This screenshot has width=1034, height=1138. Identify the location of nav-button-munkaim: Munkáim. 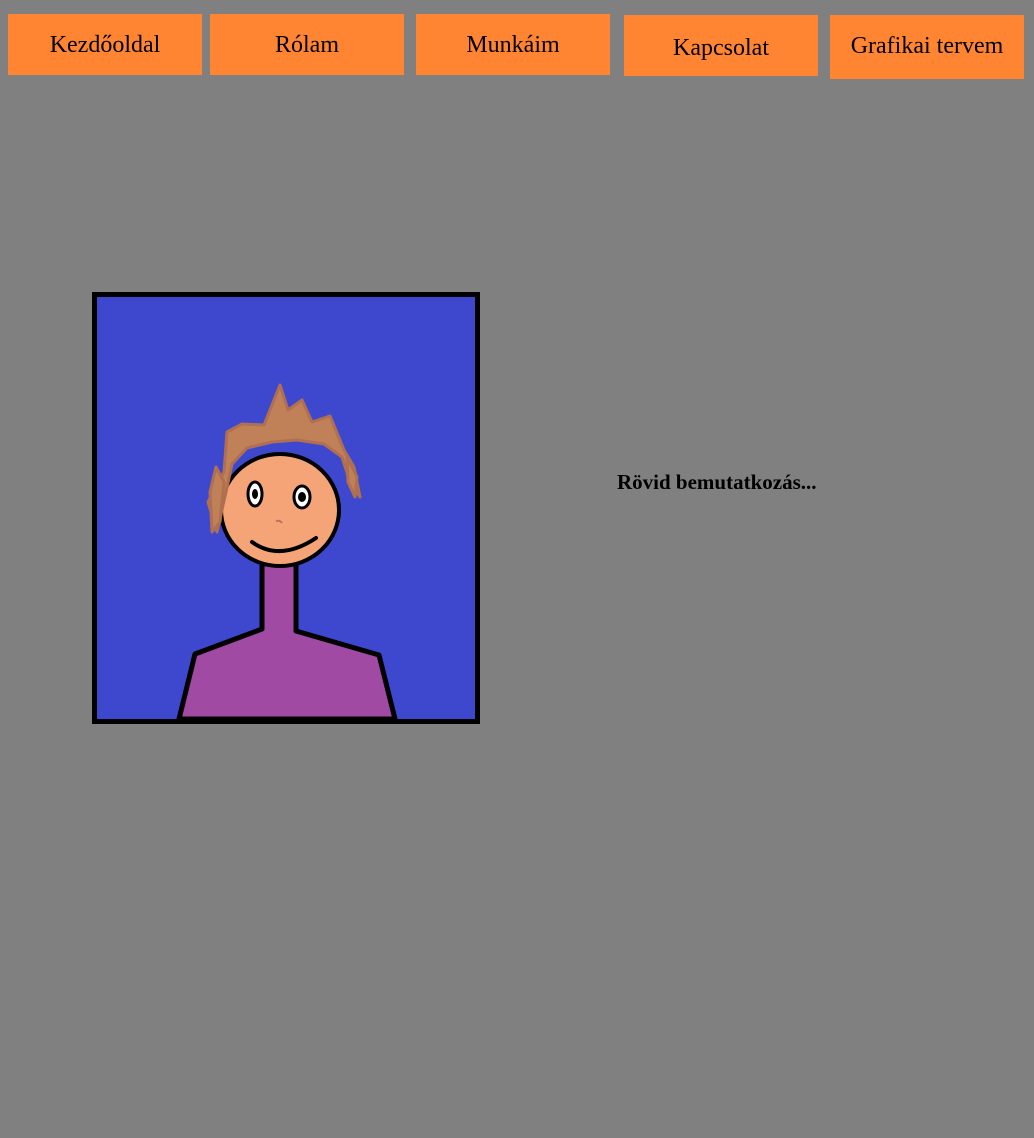
(513, 44).